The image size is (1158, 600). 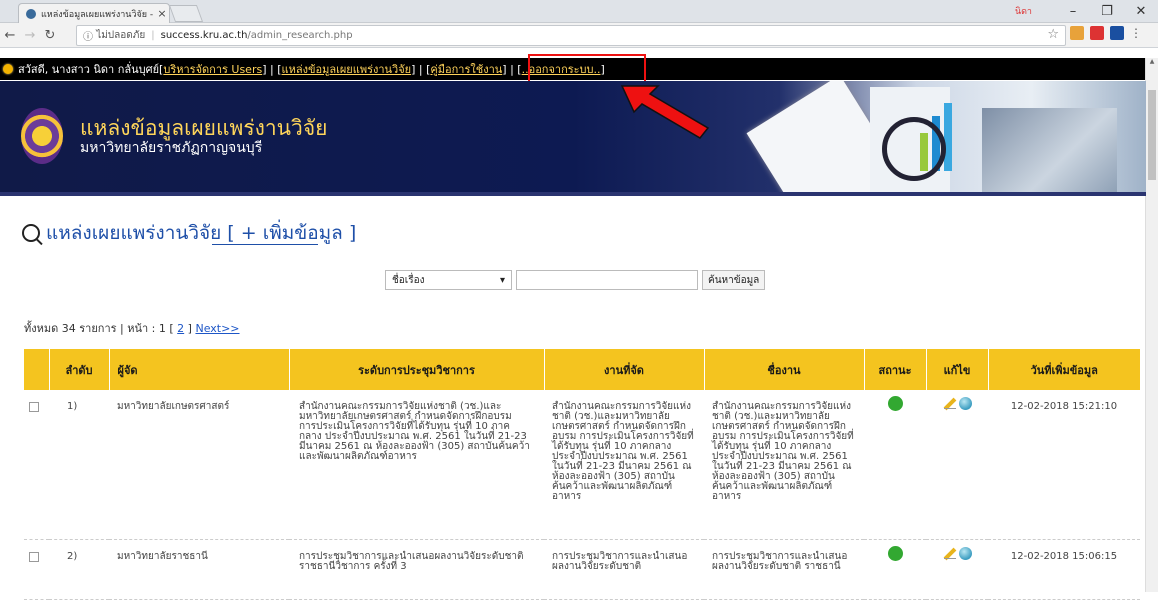 What do you see at coordinates (1049, 150) in the screenshot?
I see `banner-laptop-image` at bounding box center [1049, 150].